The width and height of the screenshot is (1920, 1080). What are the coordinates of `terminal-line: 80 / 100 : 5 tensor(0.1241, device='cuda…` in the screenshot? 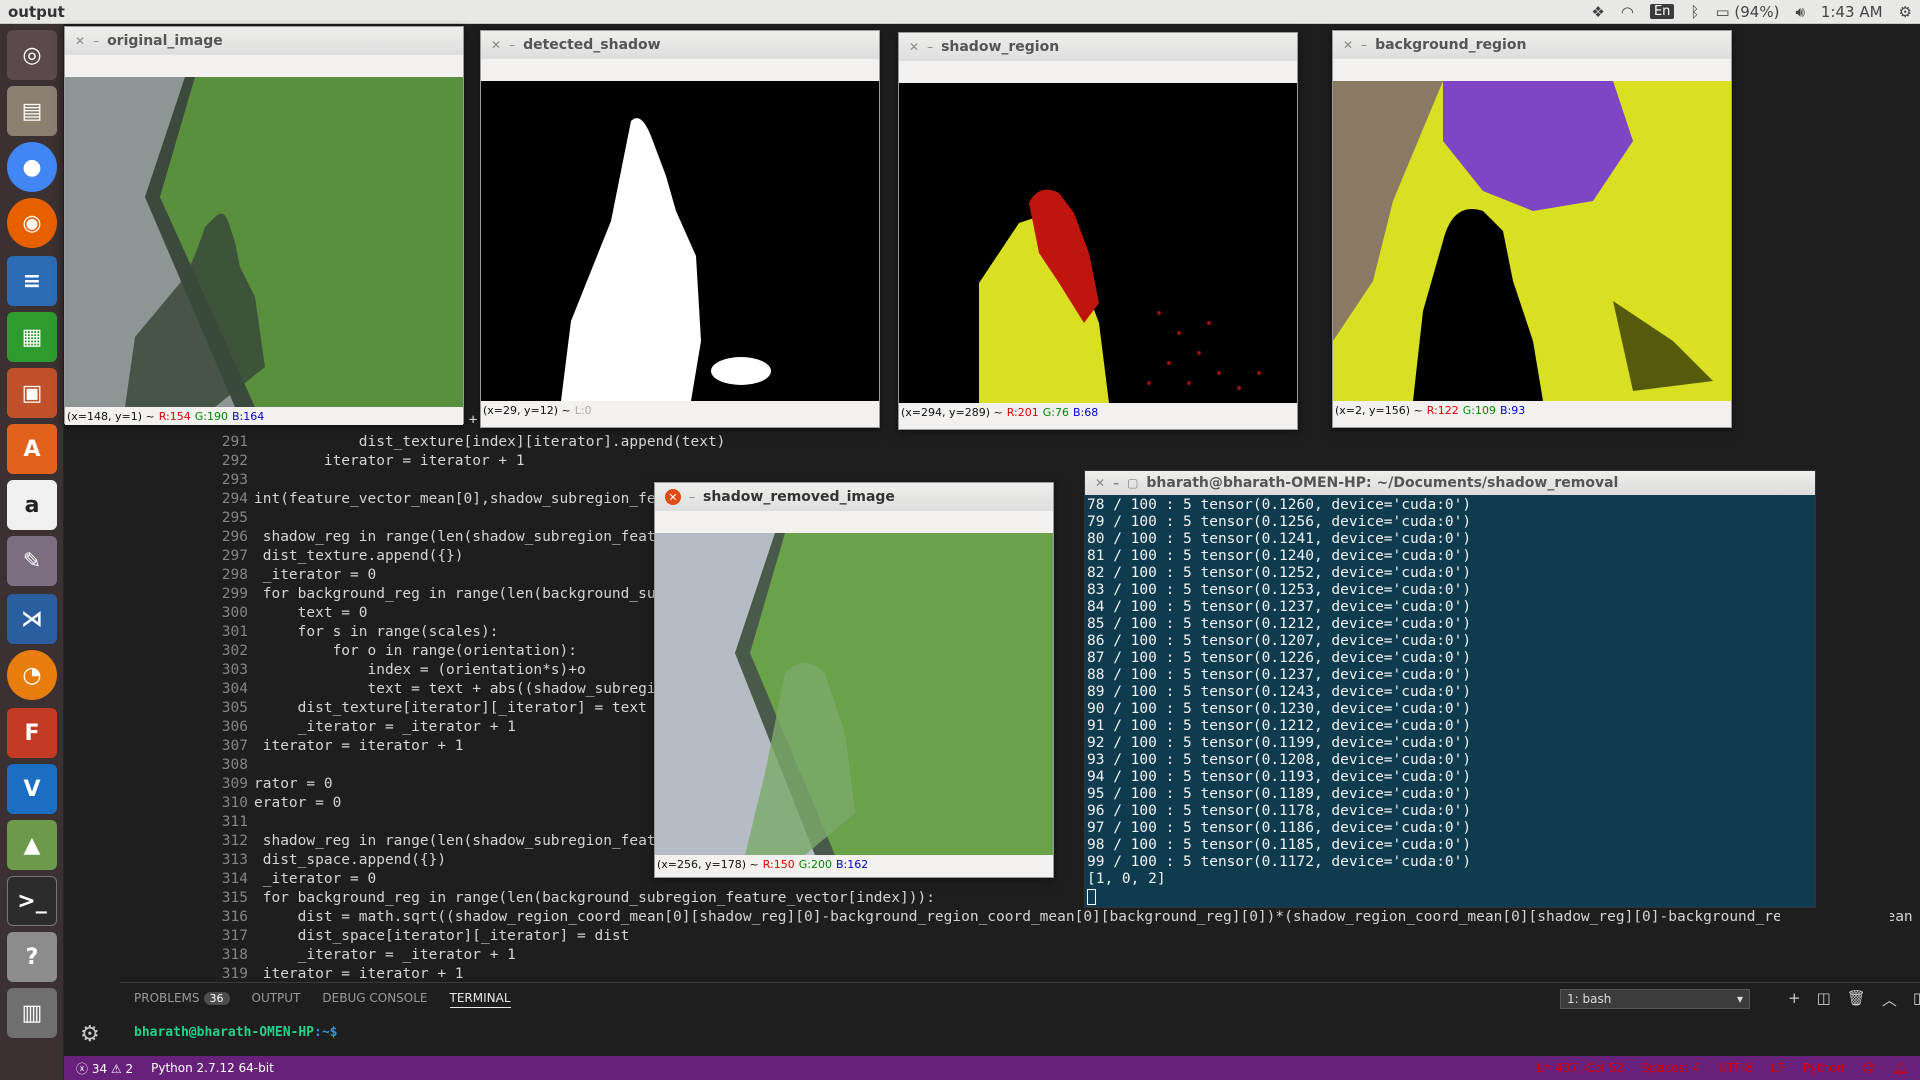 It's located at (1279, 539).